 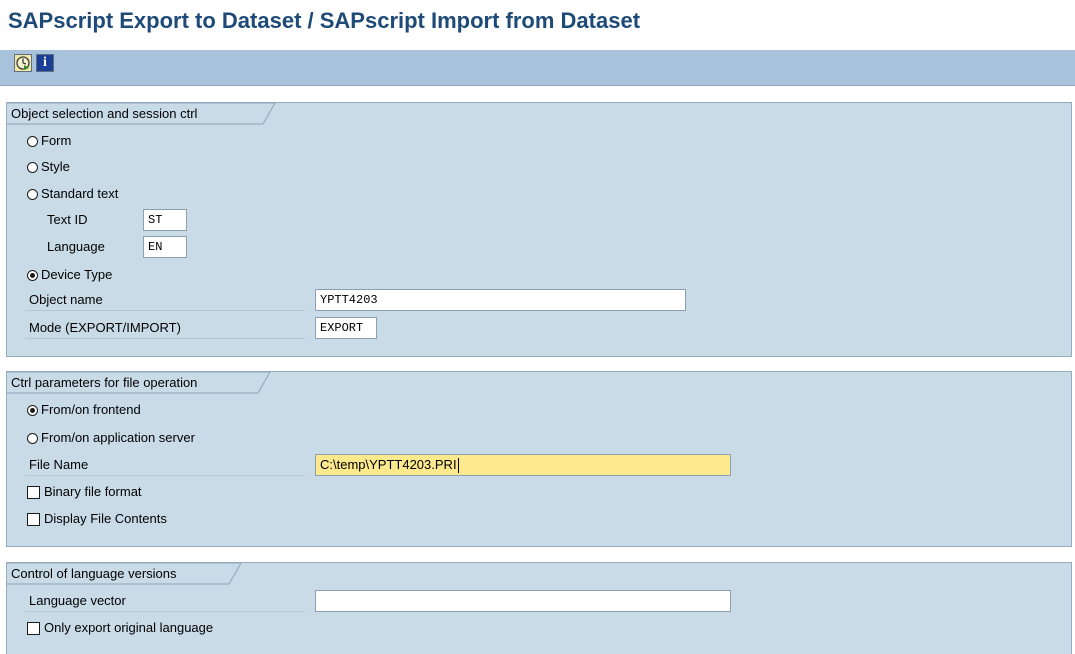 What do you see at coordinates (93, 491) in the screenshot?
I see `checkbox-binary-format-label: Binary file format` at bounding box center [93, 491].